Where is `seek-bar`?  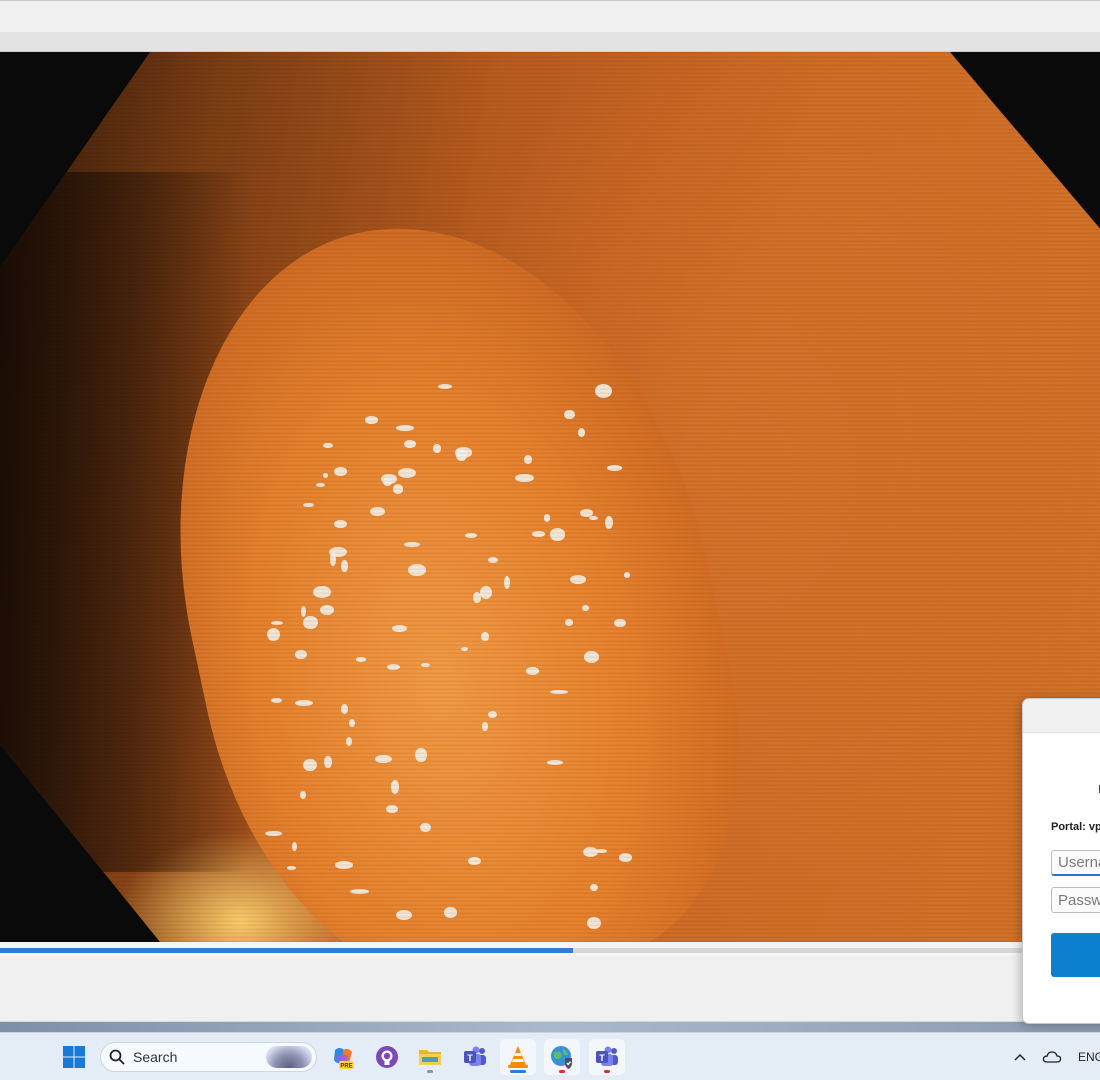
seek-bar is located at coordinates (550, 949).